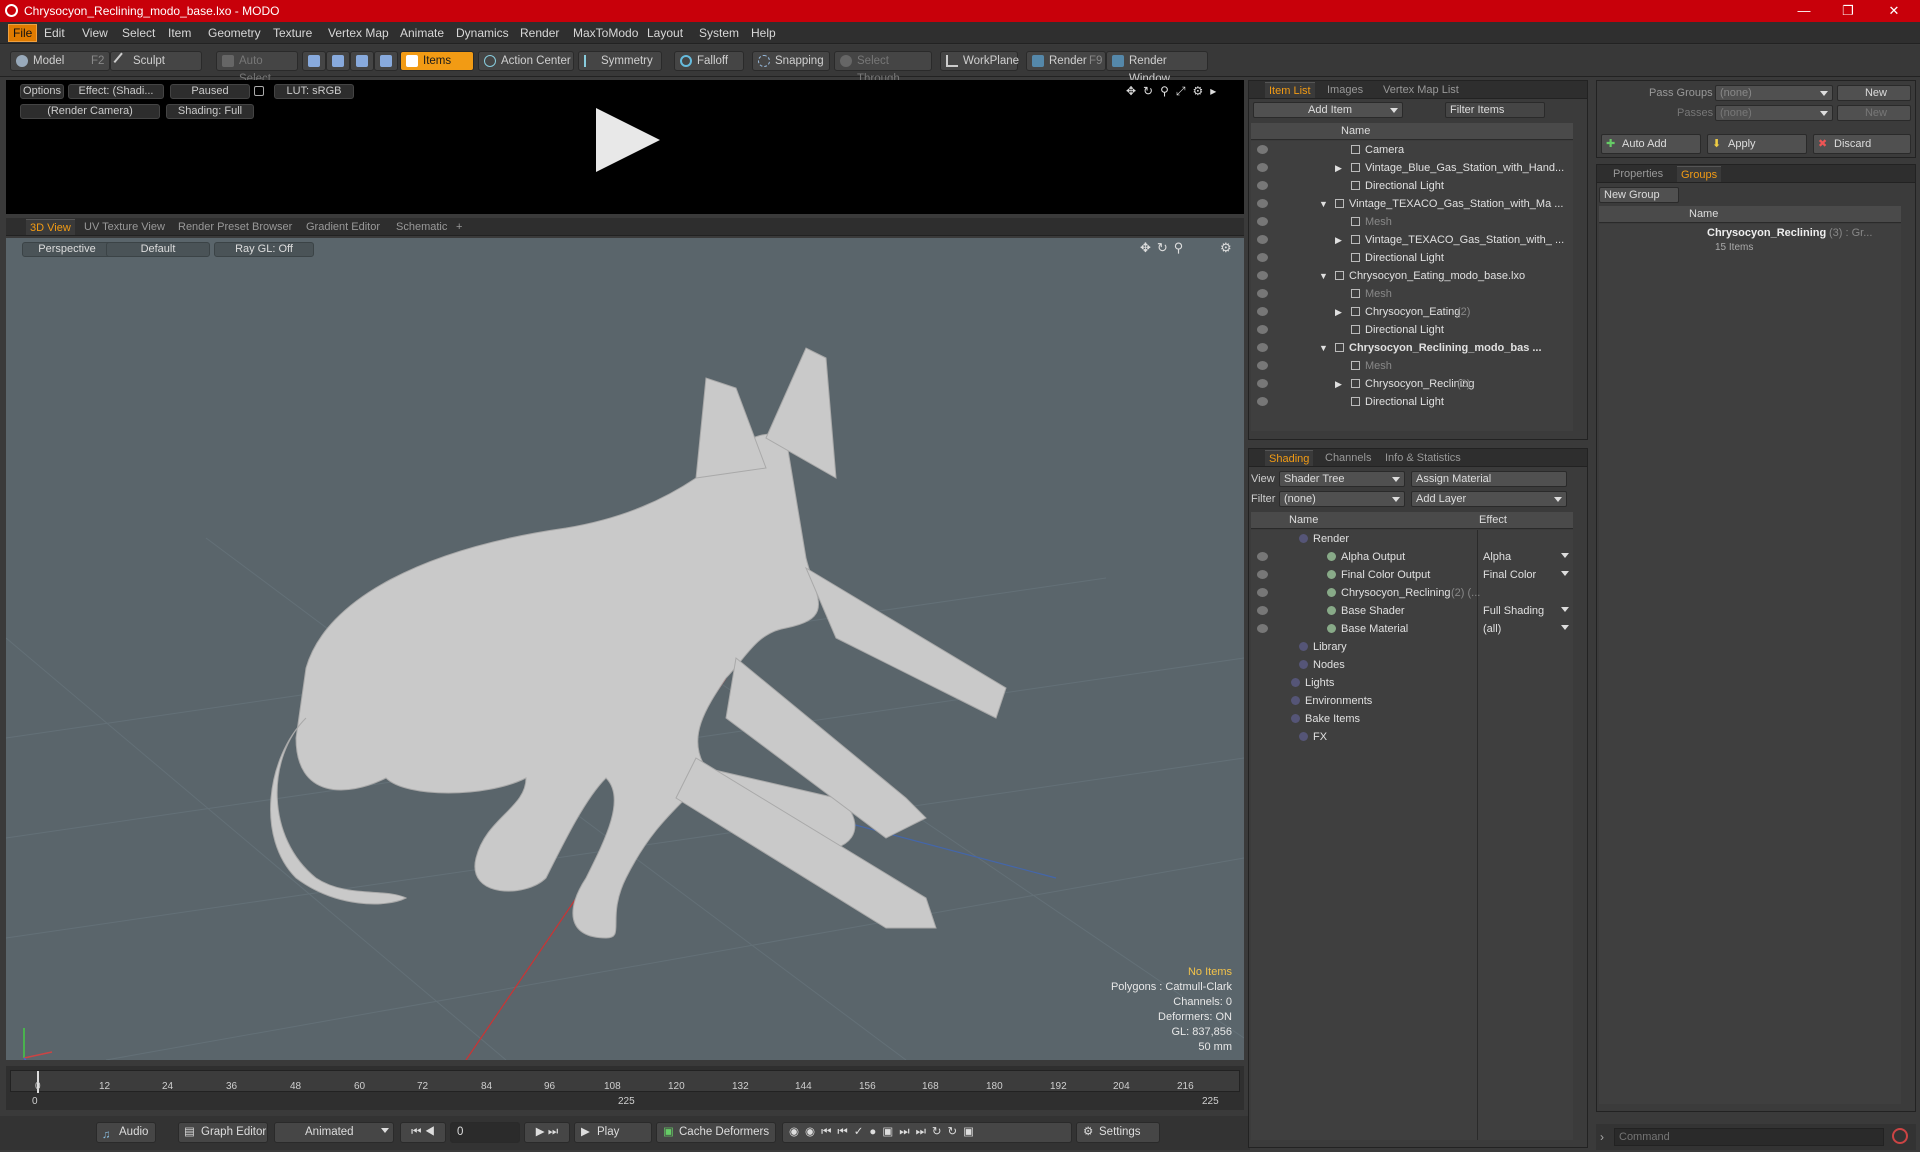  I want to click on tab-properties: Properties, so click(1638, 174).